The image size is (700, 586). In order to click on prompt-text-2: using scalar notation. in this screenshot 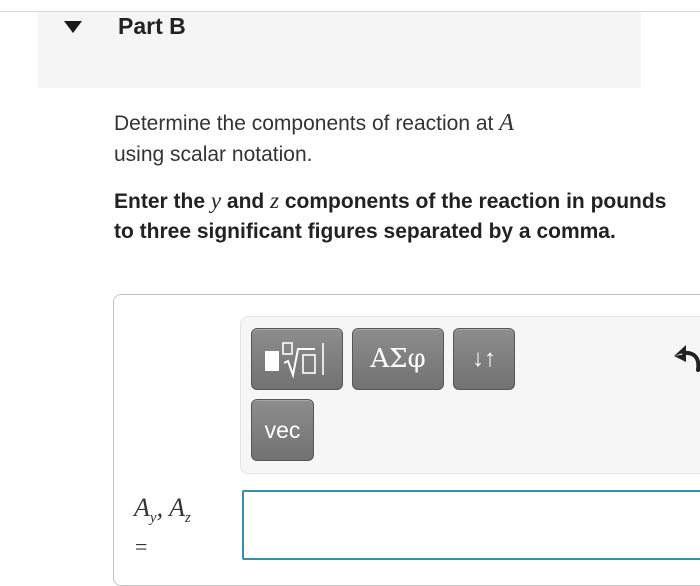, I will do `click(213, 154)`.